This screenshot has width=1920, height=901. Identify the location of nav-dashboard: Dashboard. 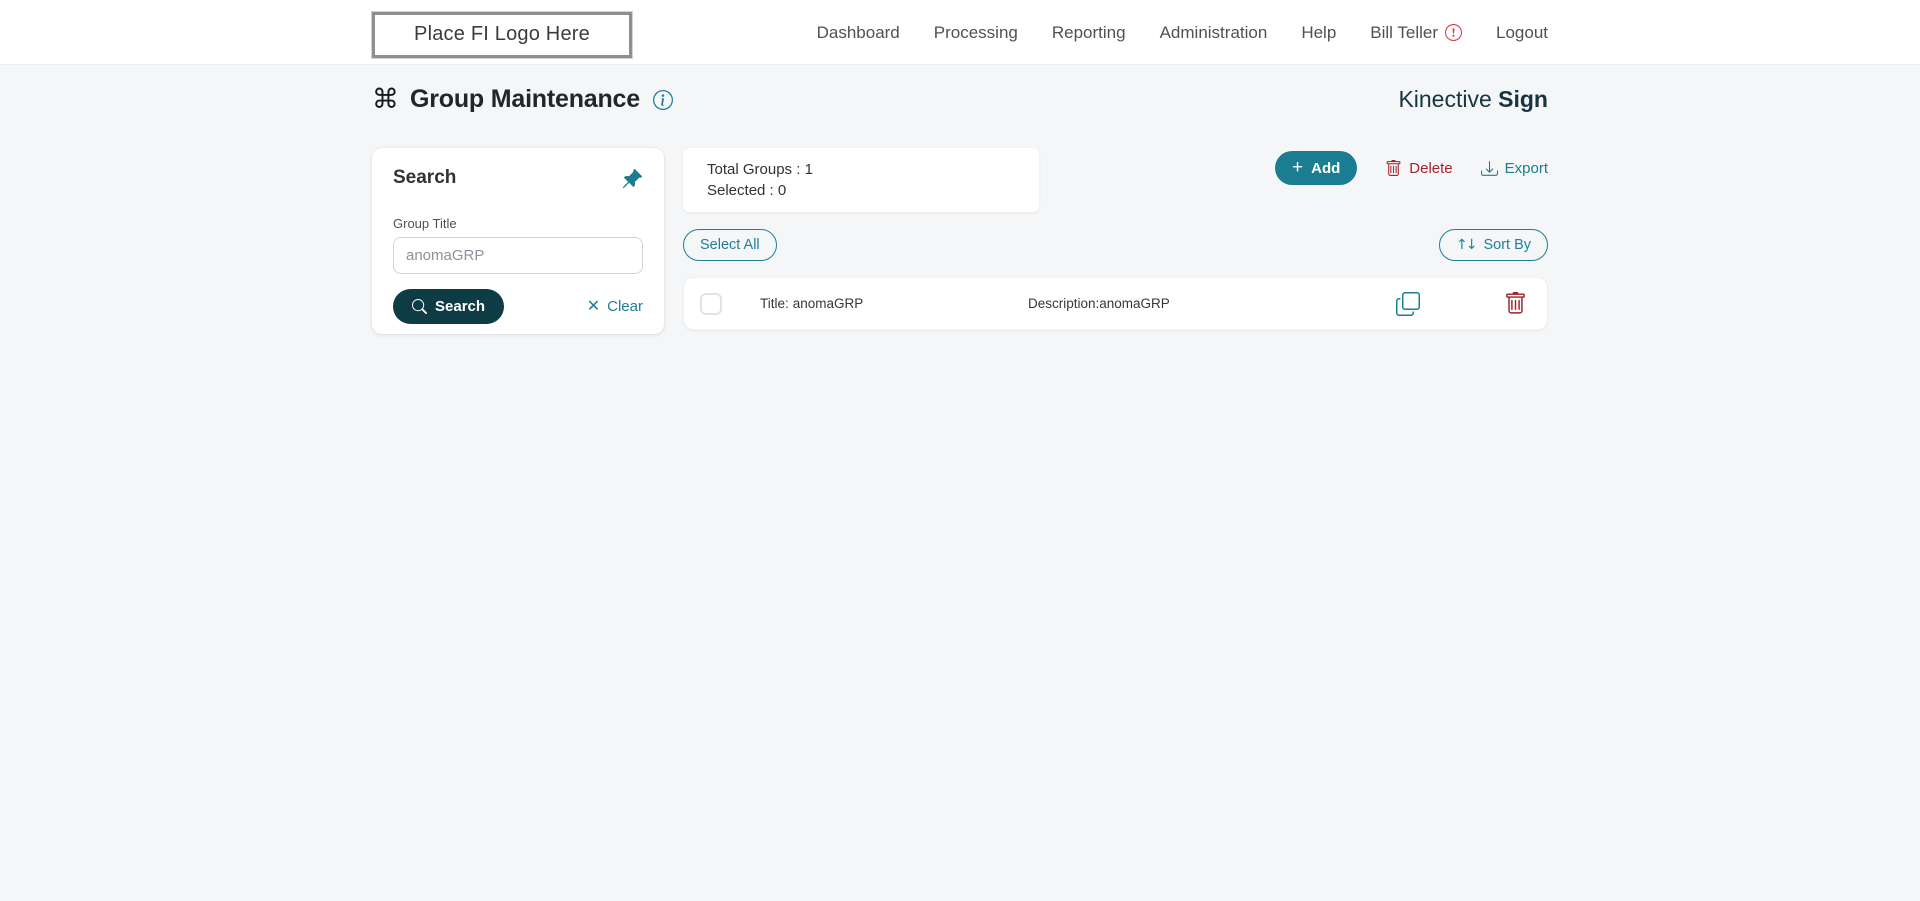
(858, 33).